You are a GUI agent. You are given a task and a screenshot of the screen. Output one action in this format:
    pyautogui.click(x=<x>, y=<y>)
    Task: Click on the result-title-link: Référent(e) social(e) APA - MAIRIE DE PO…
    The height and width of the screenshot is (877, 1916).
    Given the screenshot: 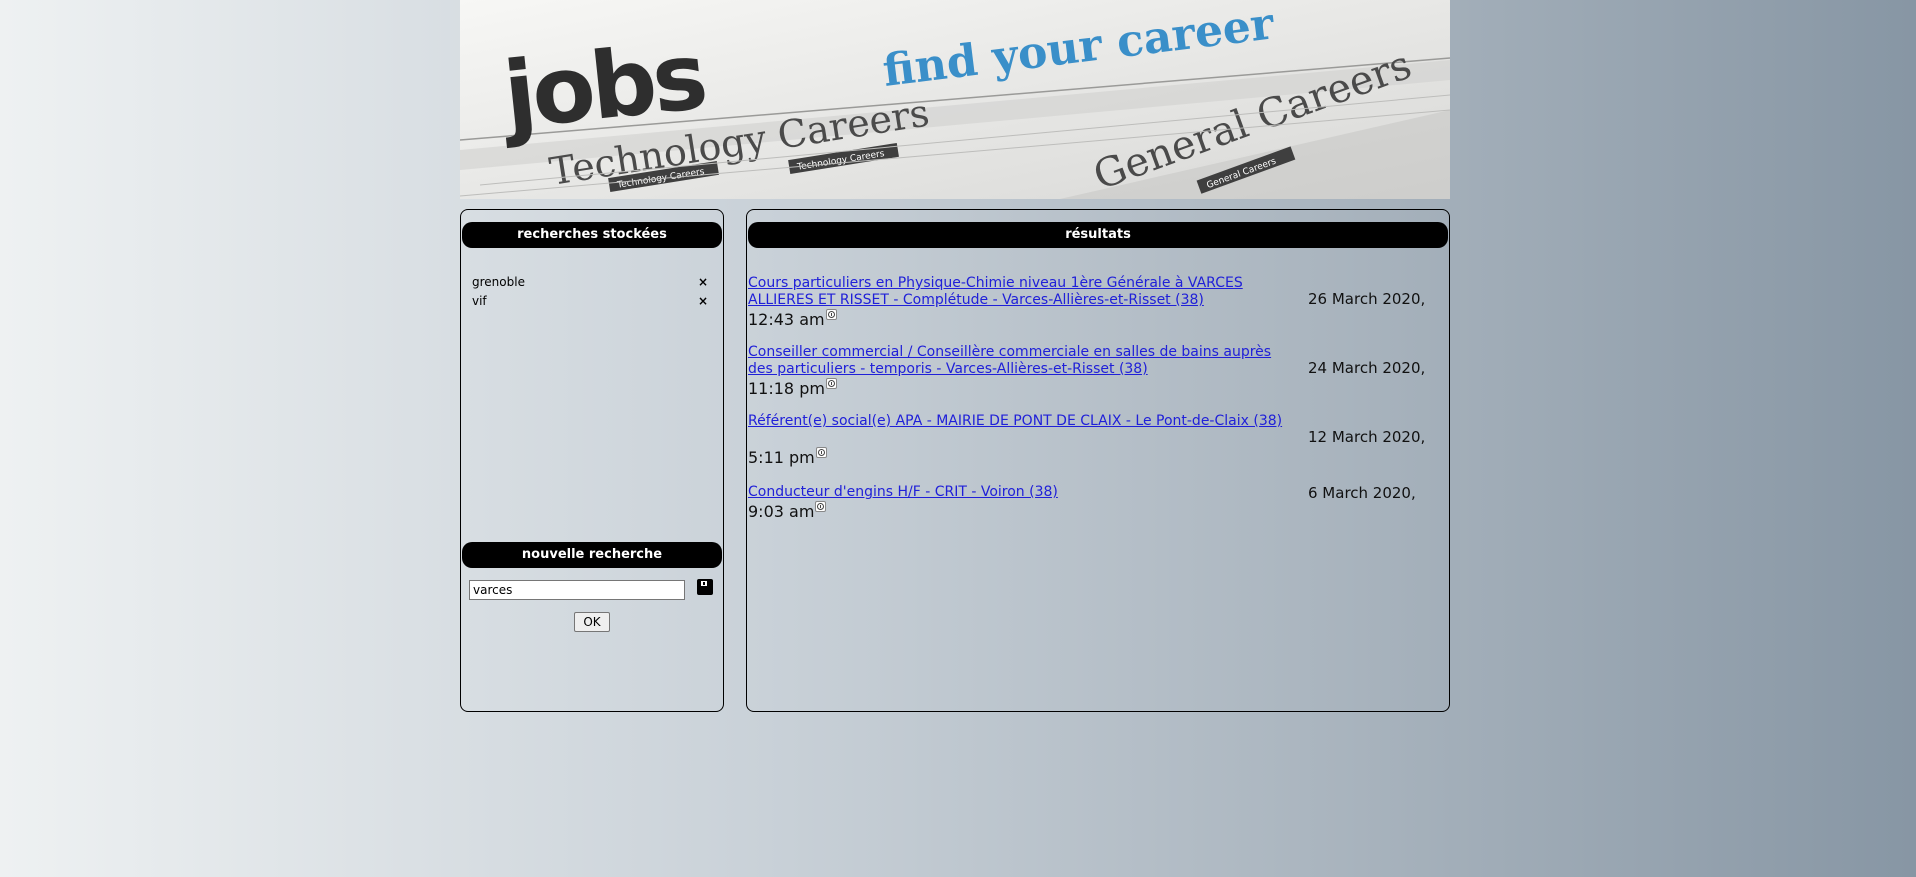 What is the action you would take?
    pyautogui.click(x=1018, y=421)
    